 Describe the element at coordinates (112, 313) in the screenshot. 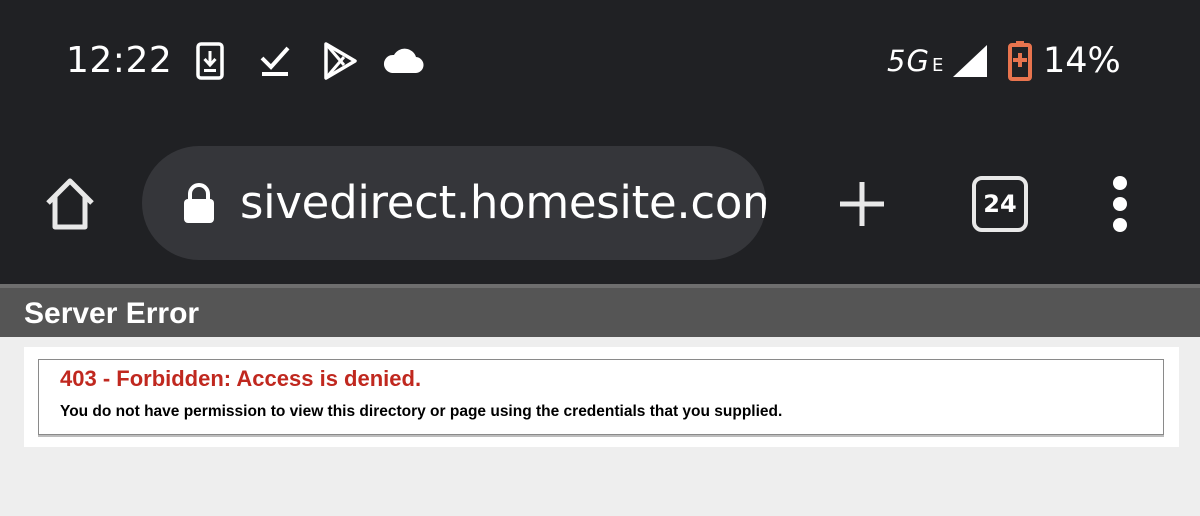

I see `page-title: Server Error` at that location.